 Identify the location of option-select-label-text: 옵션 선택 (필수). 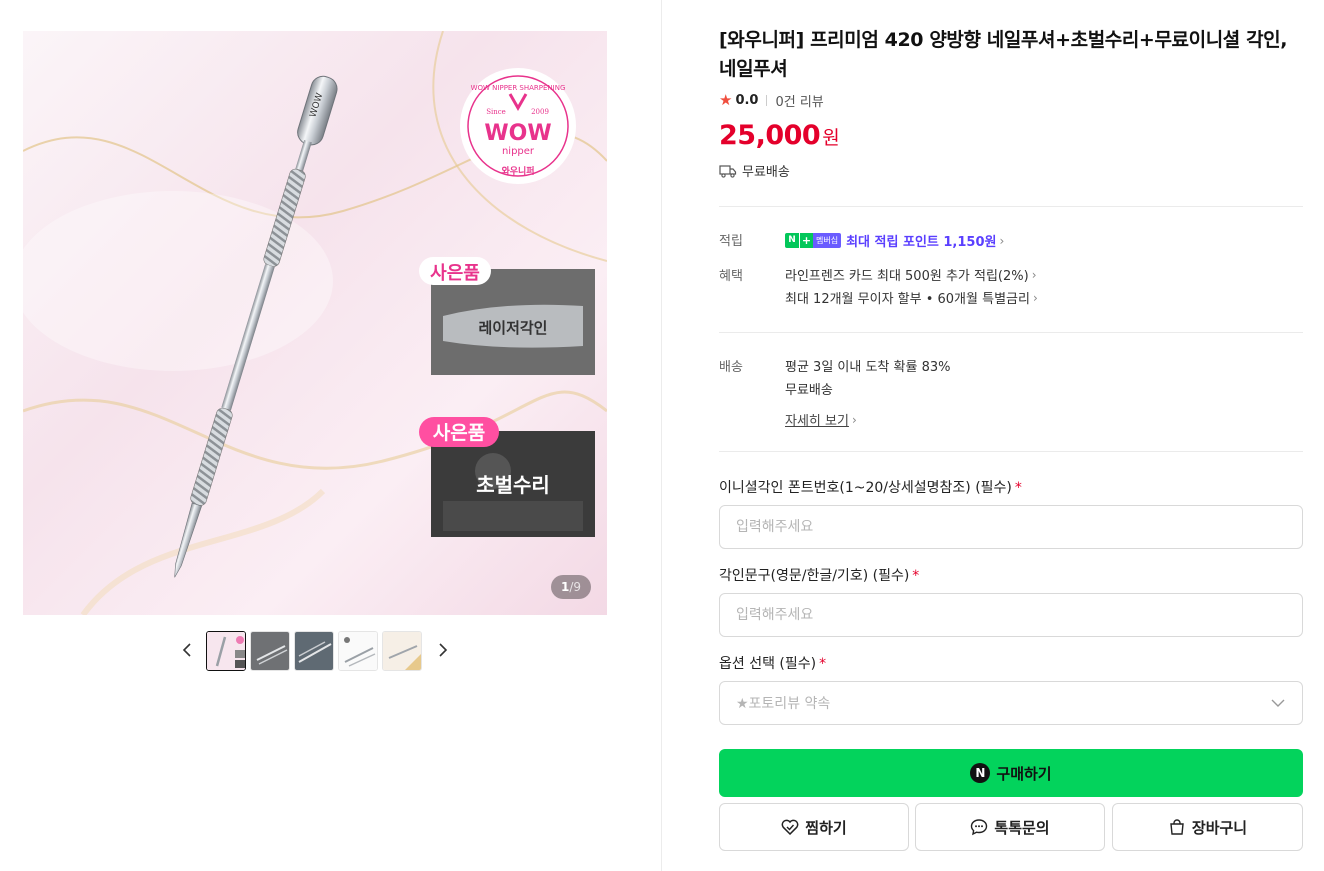
(768, 664).